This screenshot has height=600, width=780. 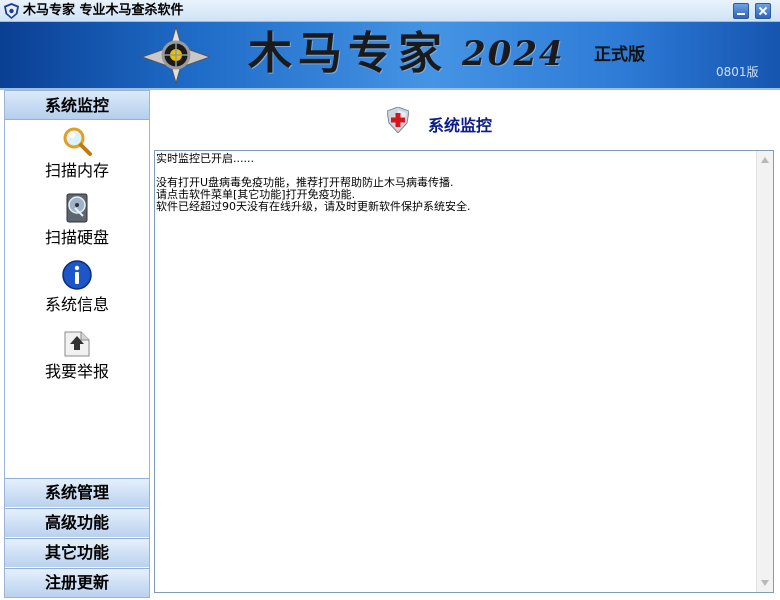 I want to click on system-info-button: 系统信息, so click(x=77, y=292).